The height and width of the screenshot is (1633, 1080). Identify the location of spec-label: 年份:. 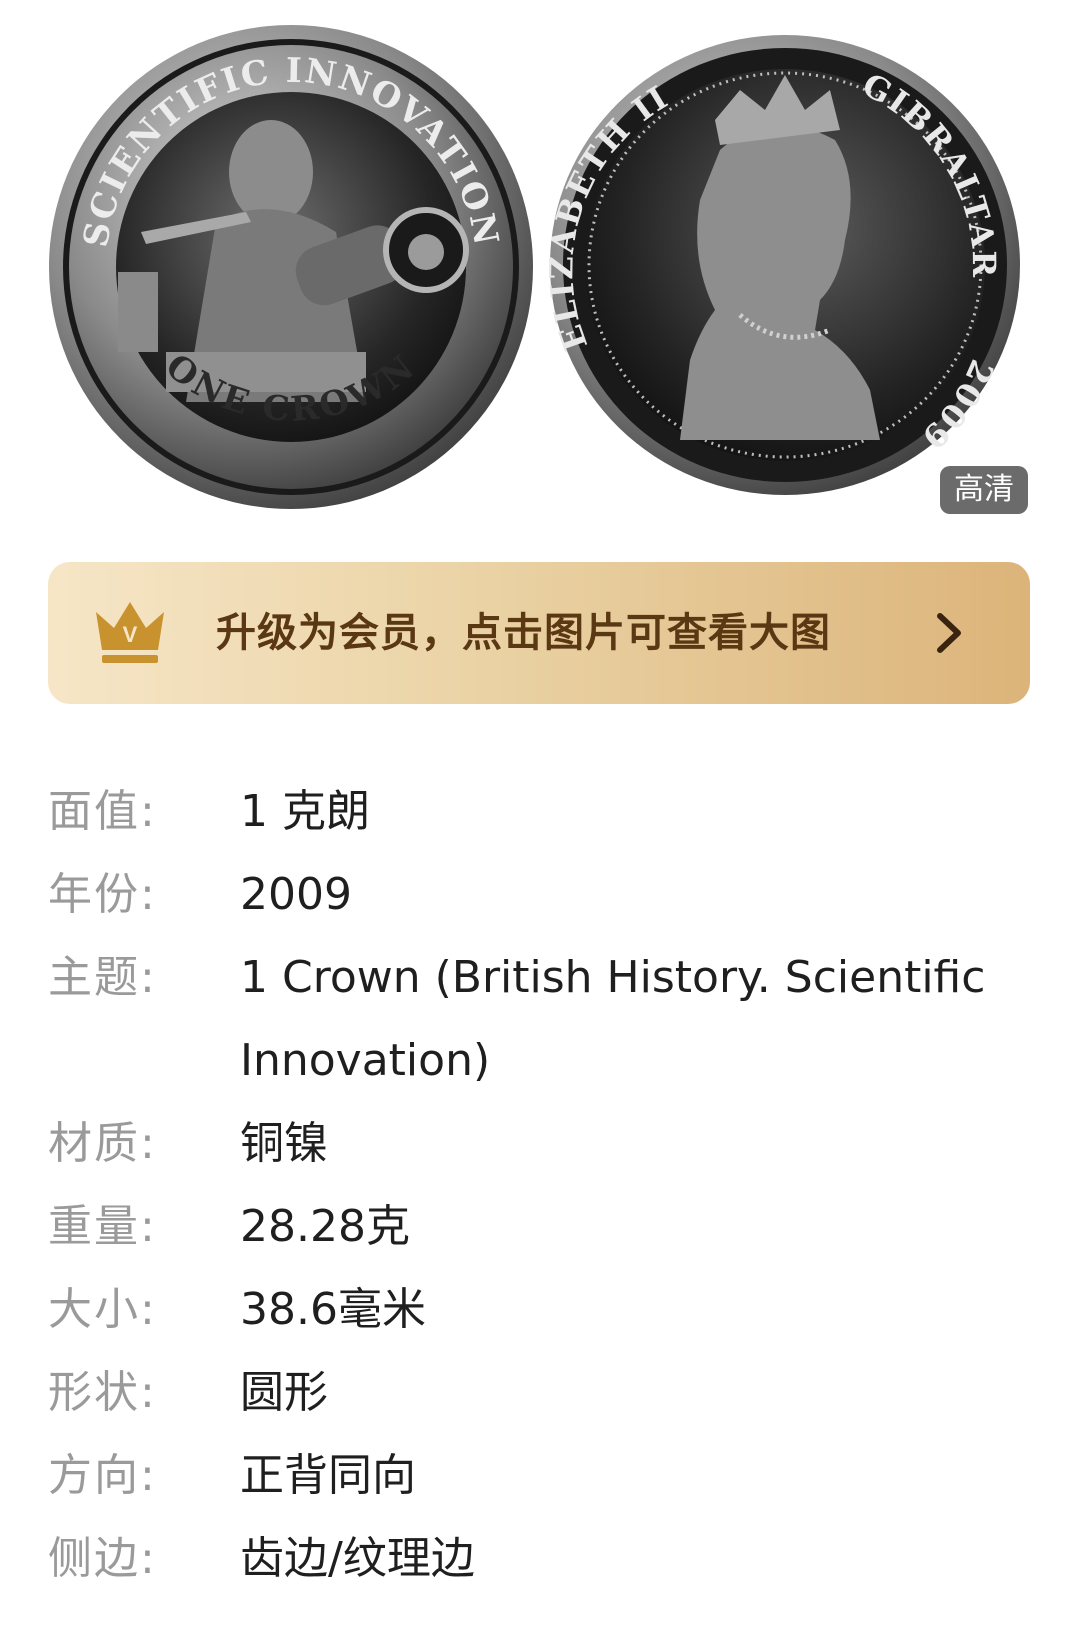
(102, 894).